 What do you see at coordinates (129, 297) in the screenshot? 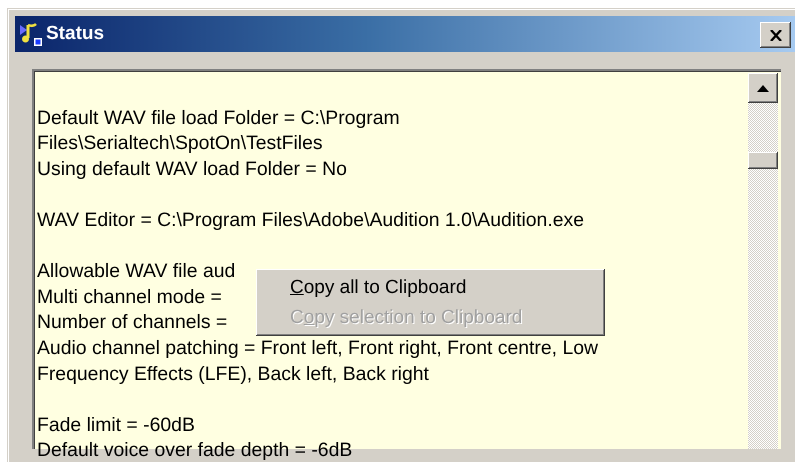
I see `status-line: Multi channel mode =` at bounding box center [129, 297].